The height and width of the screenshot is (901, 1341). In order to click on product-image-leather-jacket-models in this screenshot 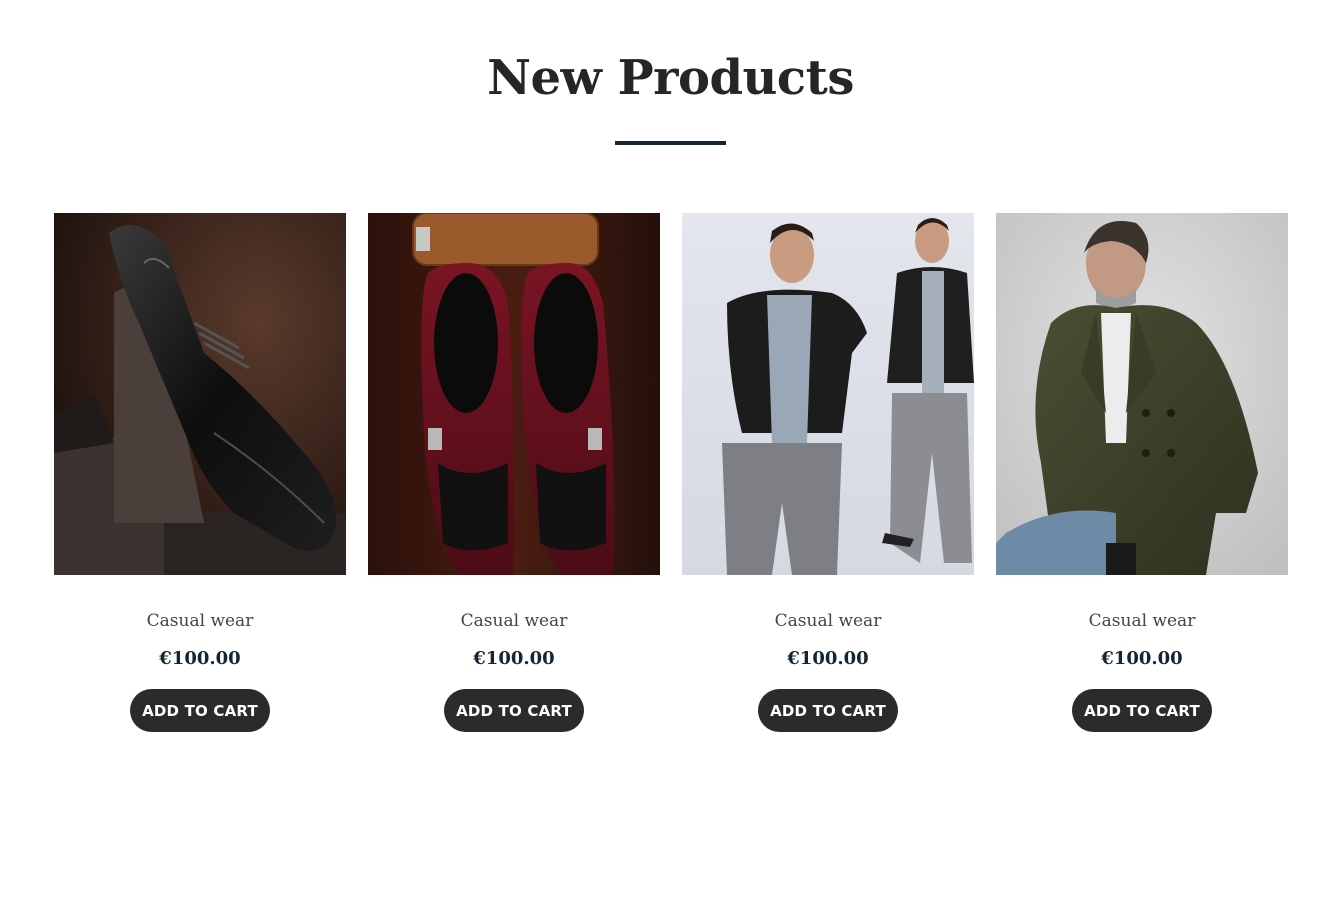, I will do `click(828, 394)`.